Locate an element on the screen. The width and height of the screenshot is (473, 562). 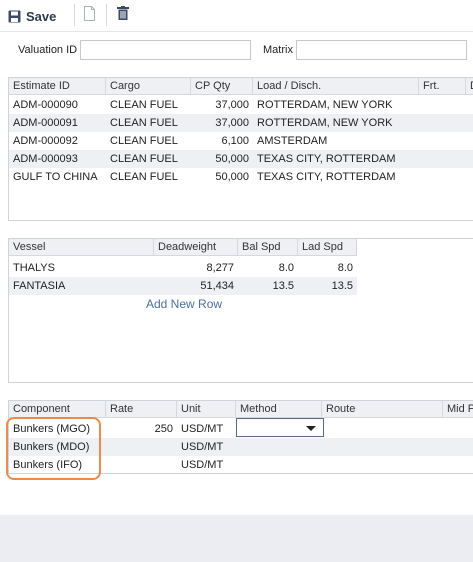
column-header: Load / Disch. is located at coordinates (336, 86).